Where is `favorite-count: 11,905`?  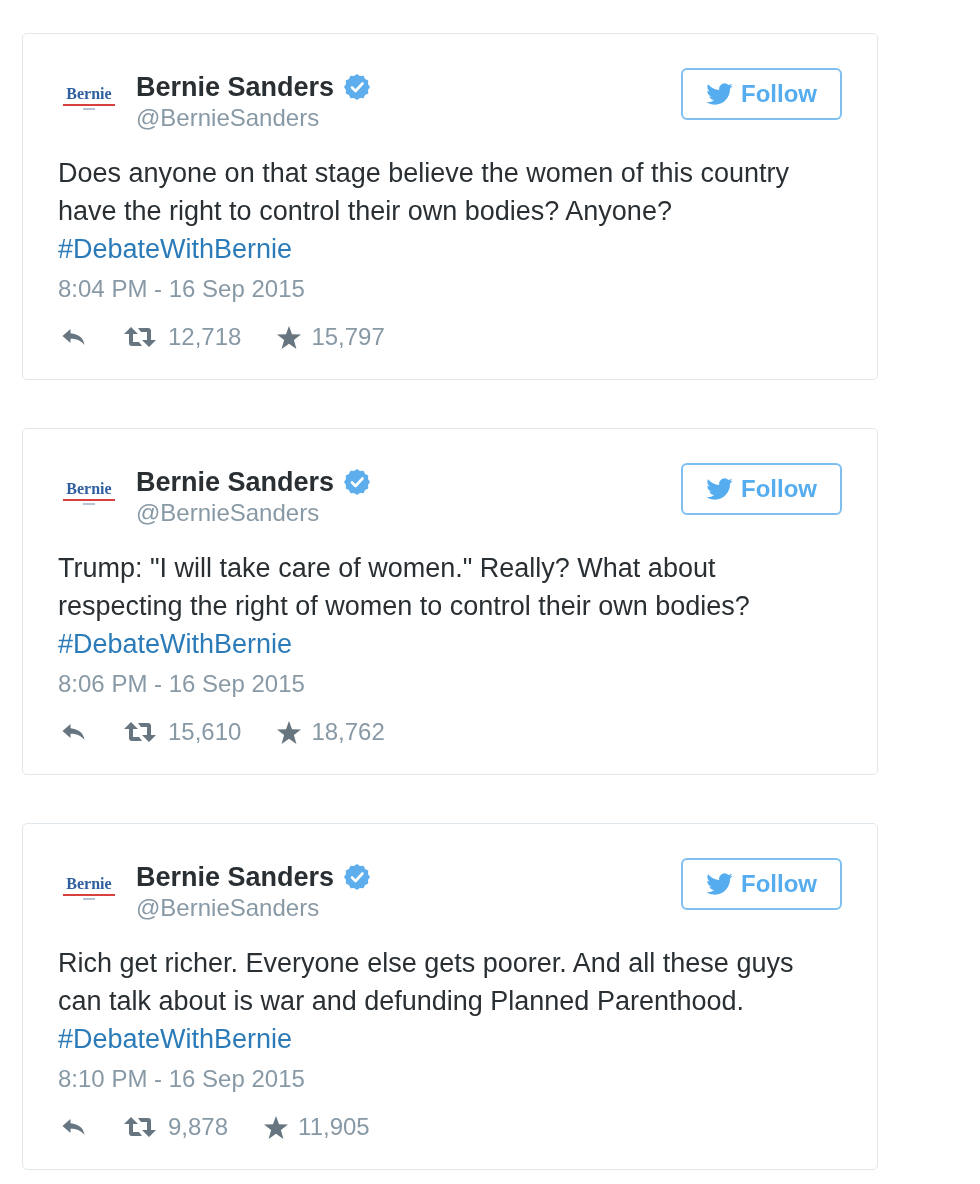 favorite-count: 11,905 is located at coordinates (334, 1127).